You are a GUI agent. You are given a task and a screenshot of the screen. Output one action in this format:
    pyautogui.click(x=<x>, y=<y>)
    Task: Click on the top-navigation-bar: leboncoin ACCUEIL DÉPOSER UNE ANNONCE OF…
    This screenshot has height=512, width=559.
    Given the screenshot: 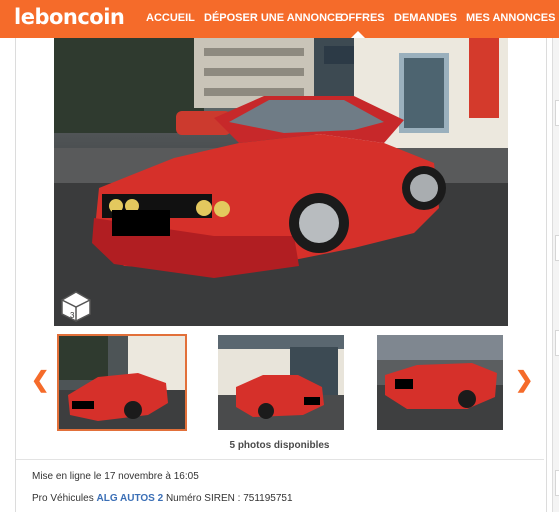 What is the action you would take?
    pyautogui.click(x=279, y=19)
    